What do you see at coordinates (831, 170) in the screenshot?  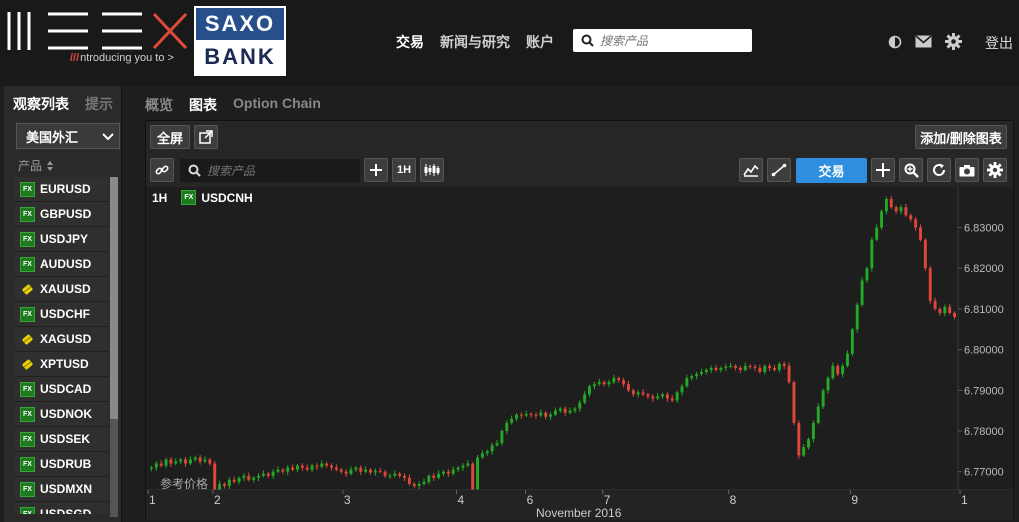 I see `trade-button: 交易` at bounding box center [831, 170].